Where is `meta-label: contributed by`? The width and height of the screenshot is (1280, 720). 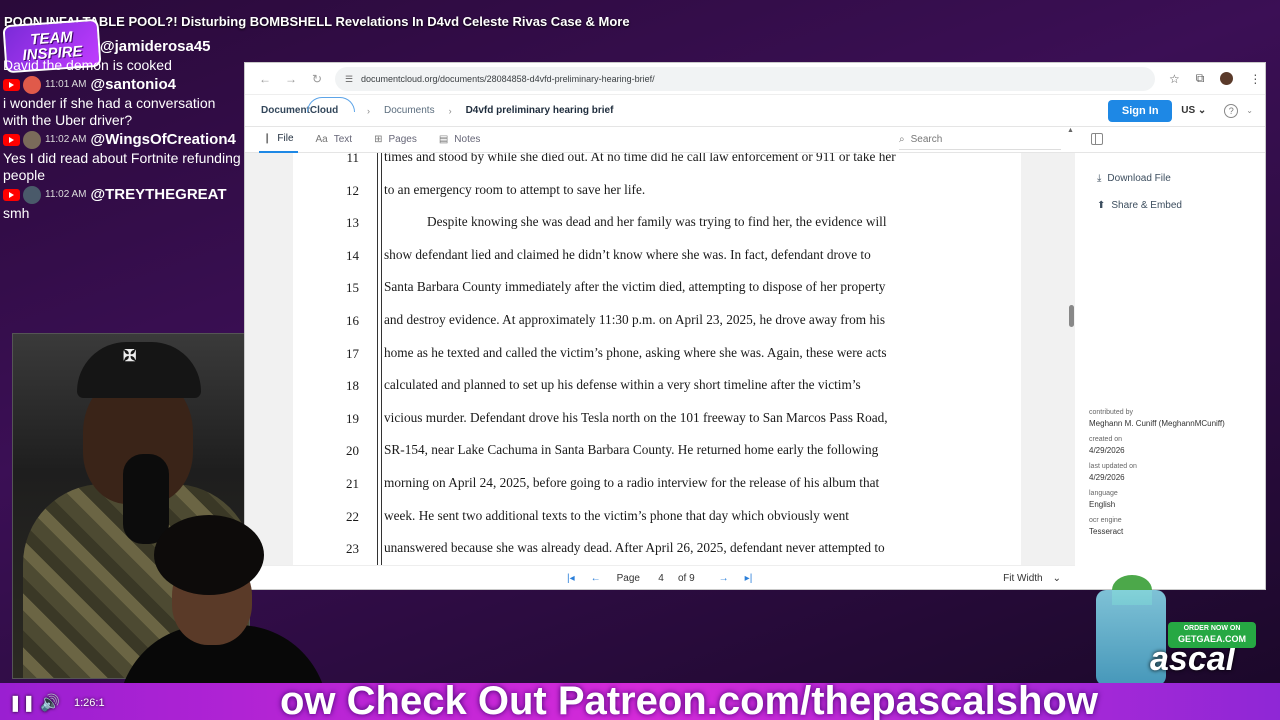 meta-label: contributed by is located at coordinates (1111, 412).